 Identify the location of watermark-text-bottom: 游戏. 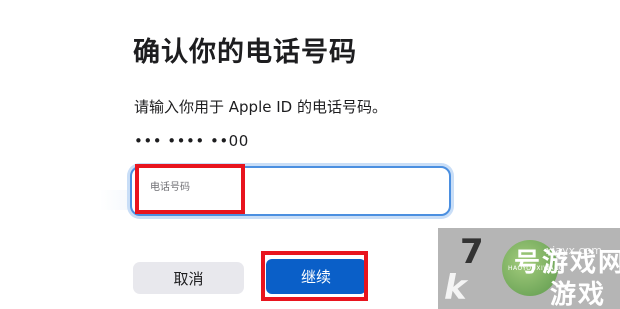
(578, 294).